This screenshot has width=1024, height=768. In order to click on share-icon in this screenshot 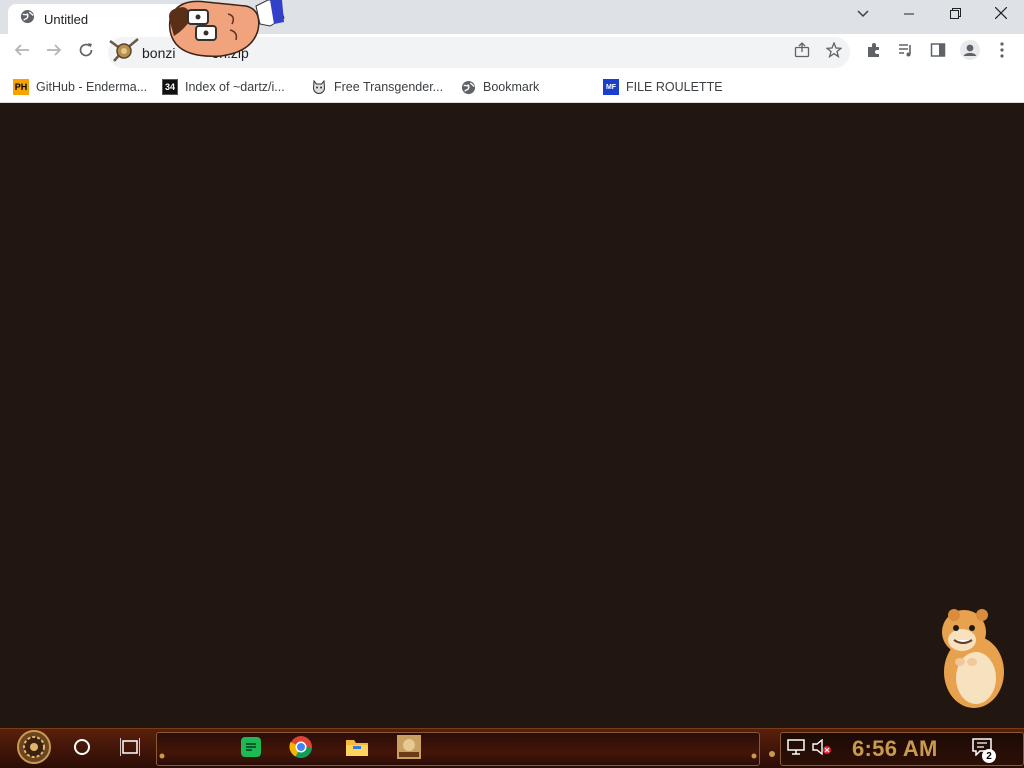, I will do `click(802, 52)`.